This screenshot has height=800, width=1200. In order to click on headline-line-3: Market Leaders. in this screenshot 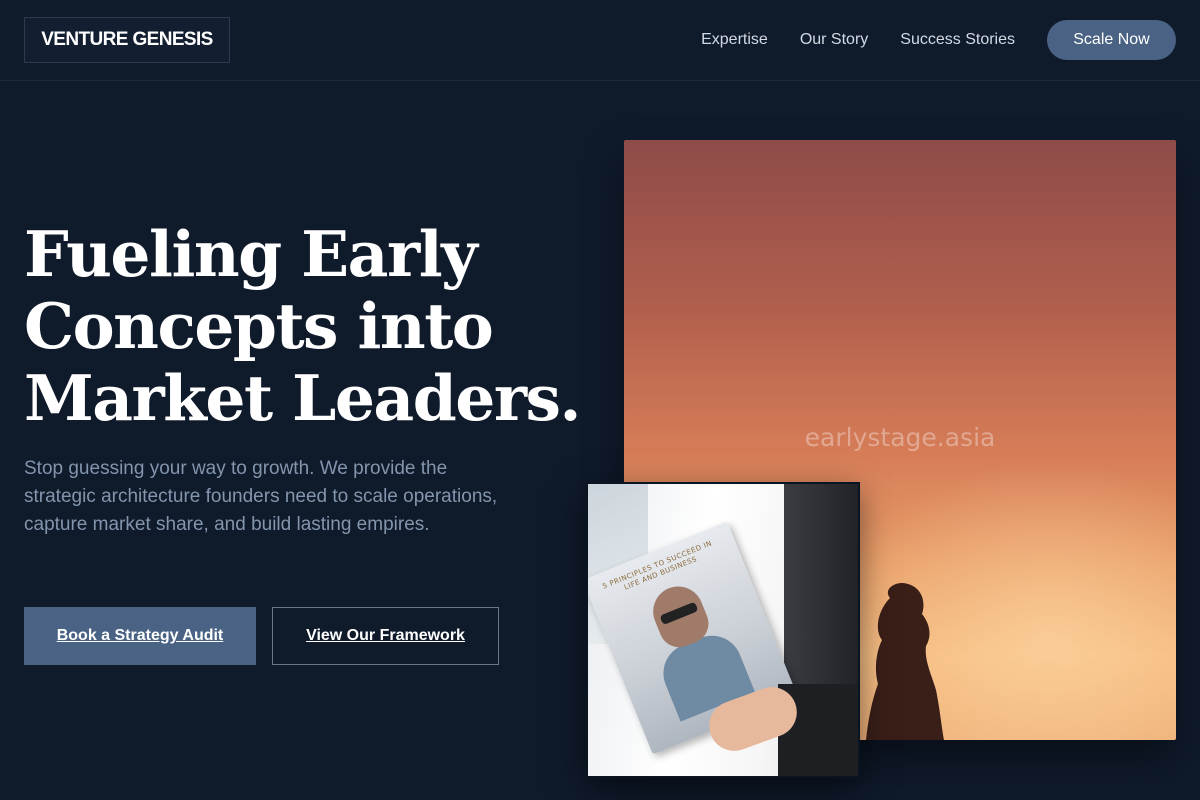, I will do `click(302, 398)`.